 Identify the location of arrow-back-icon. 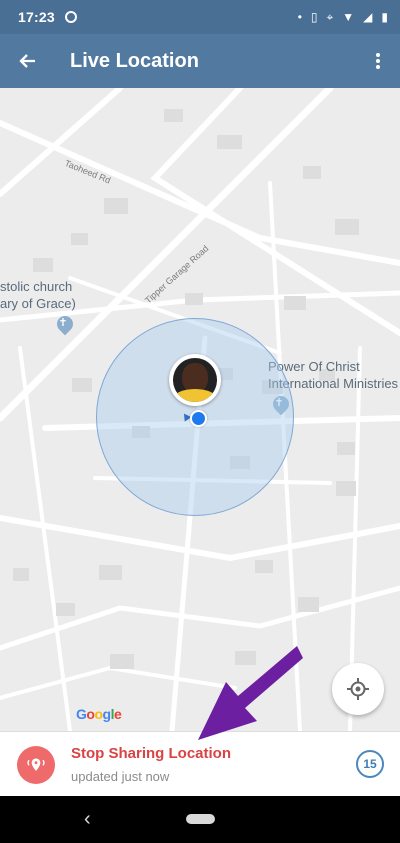
(27, 61).